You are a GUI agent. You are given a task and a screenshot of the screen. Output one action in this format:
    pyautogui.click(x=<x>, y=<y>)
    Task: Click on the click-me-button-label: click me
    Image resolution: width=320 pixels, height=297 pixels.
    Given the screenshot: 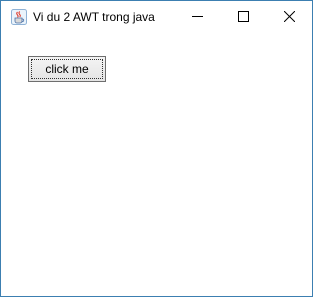 What is the action you would take?
    pyautogui.click(x=67, y=69)
    